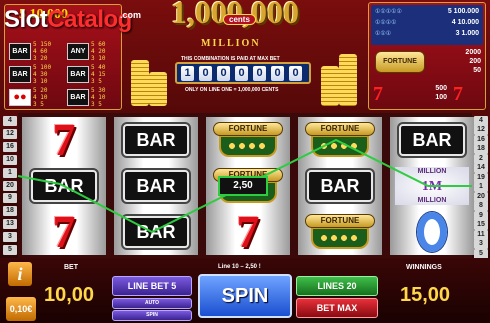 The width and height of the screenshot is (490, 323). I want to click on line-bet-button: LINE BET 5, so click(152, 286).